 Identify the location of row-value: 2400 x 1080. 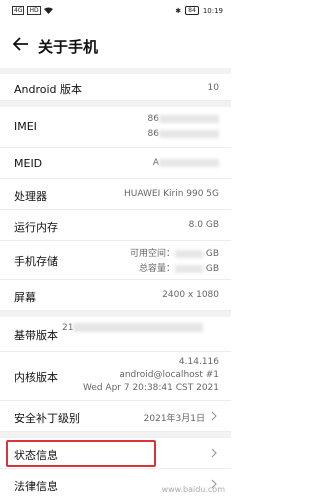
(190, 295).